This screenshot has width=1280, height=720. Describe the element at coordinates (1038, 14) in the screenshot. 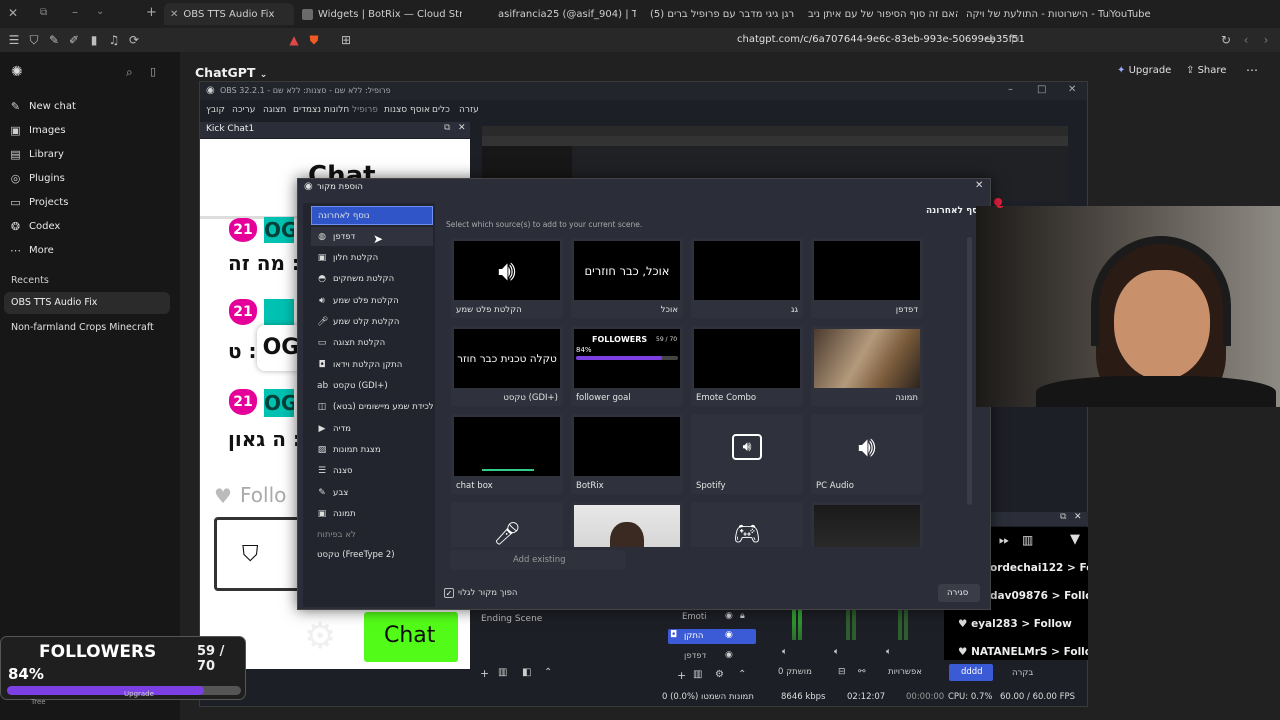

I see `tab-youtube-3: הישרוטות - התולעת של ויקה - Tube` at that location.